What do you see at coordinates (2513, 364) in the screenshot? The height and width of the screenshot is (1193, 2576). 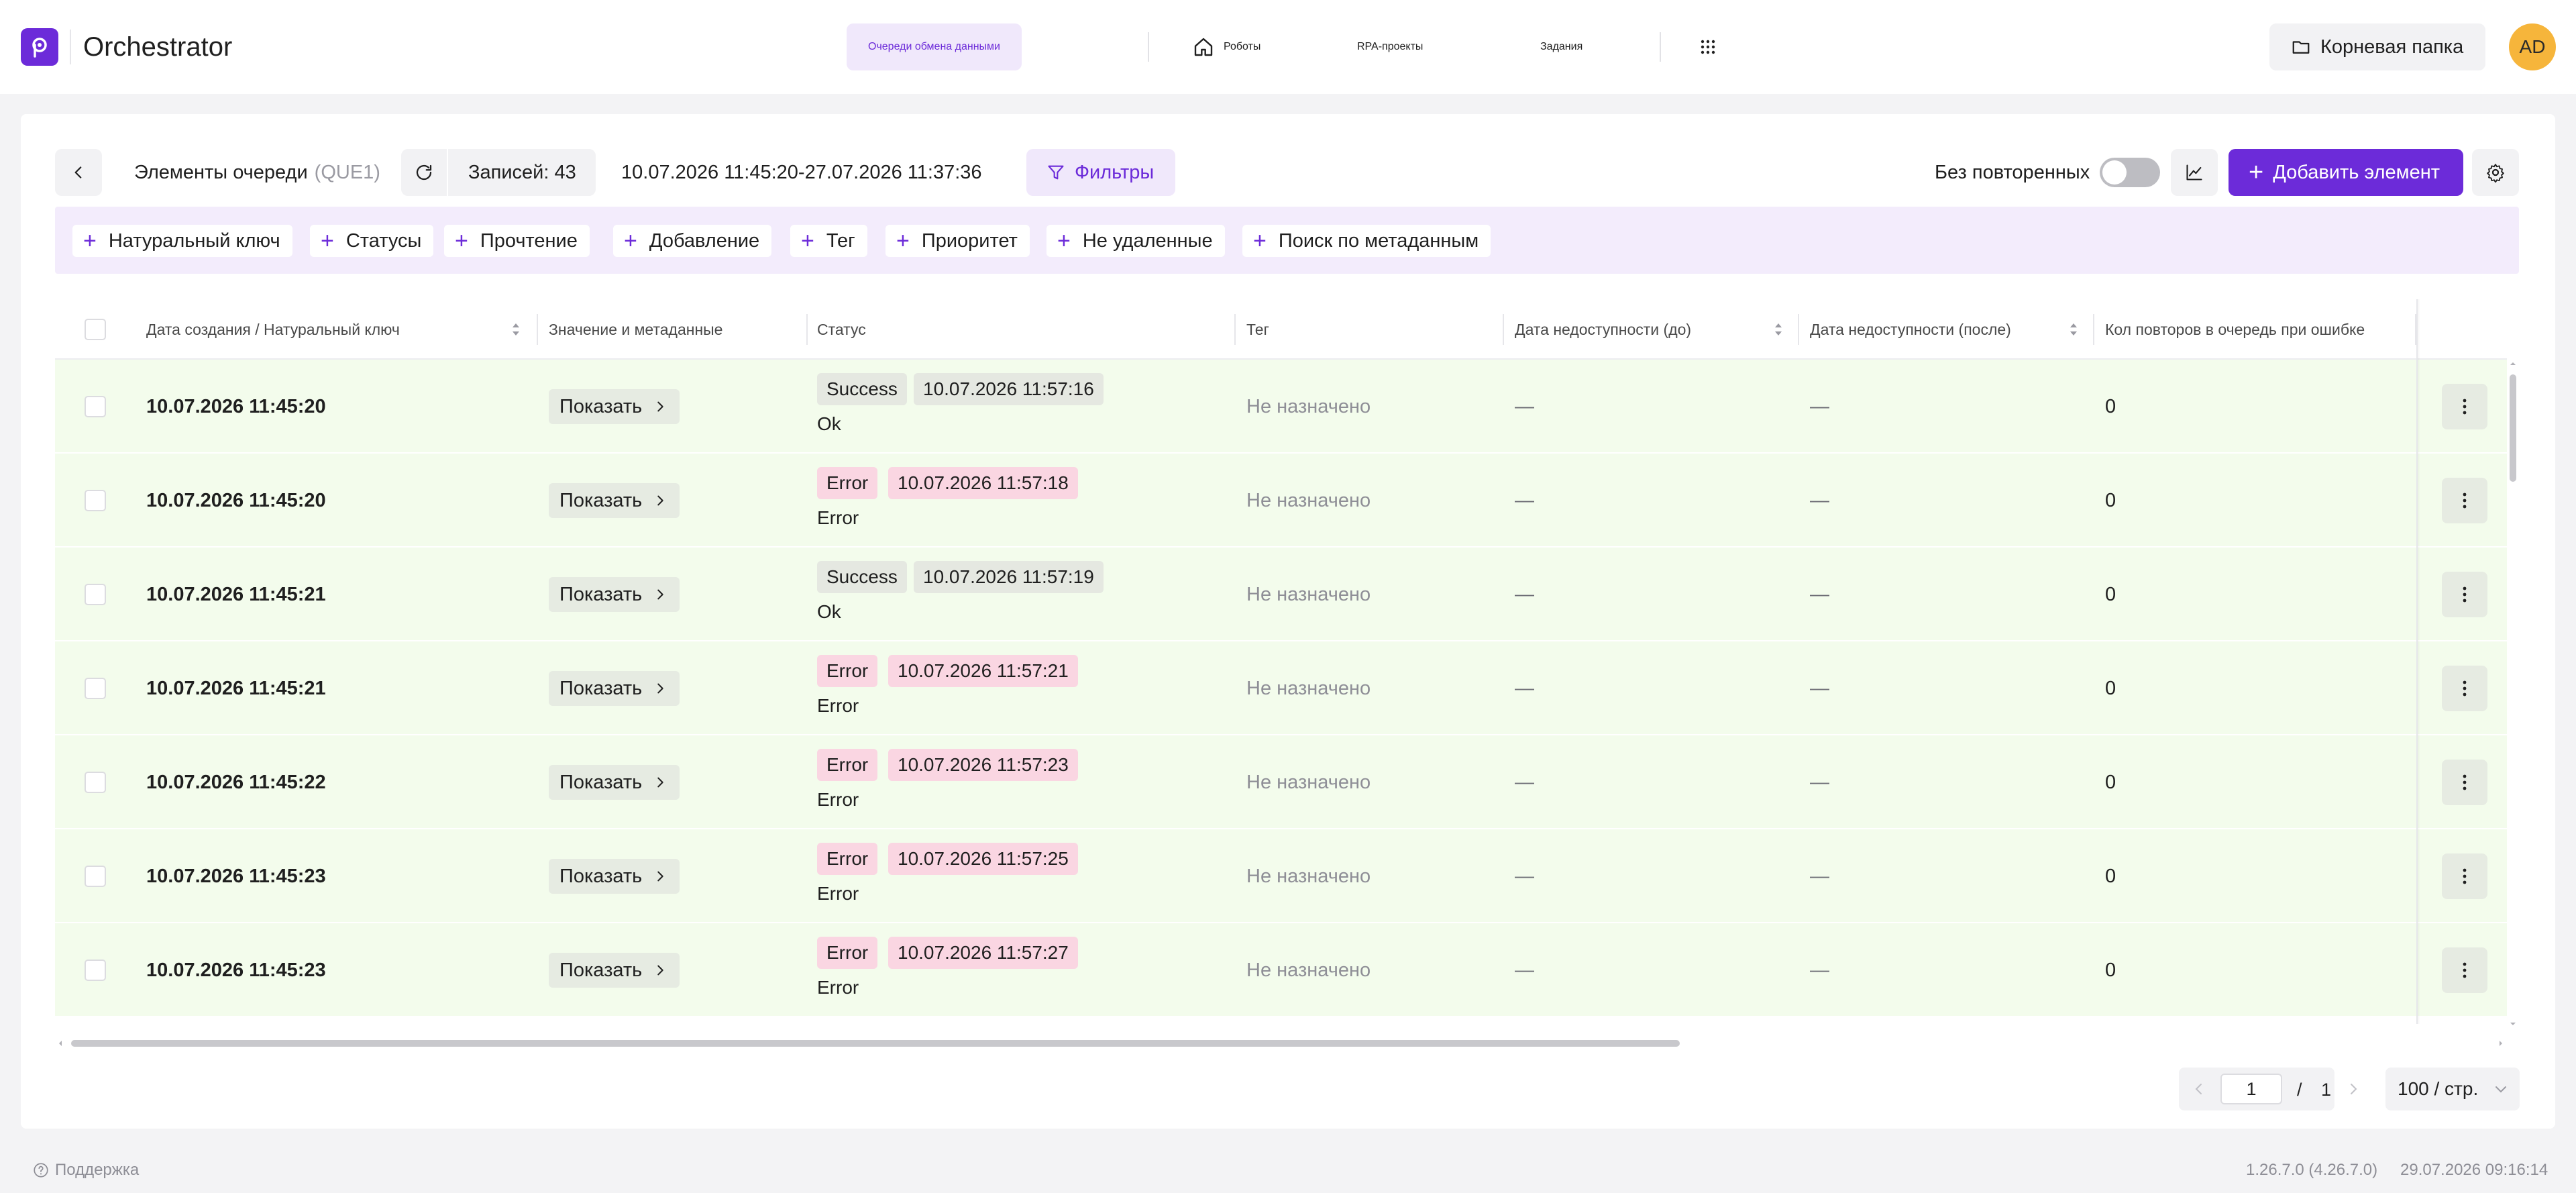 I see `scroll-up-icon` at bounding box center [2513, 364].